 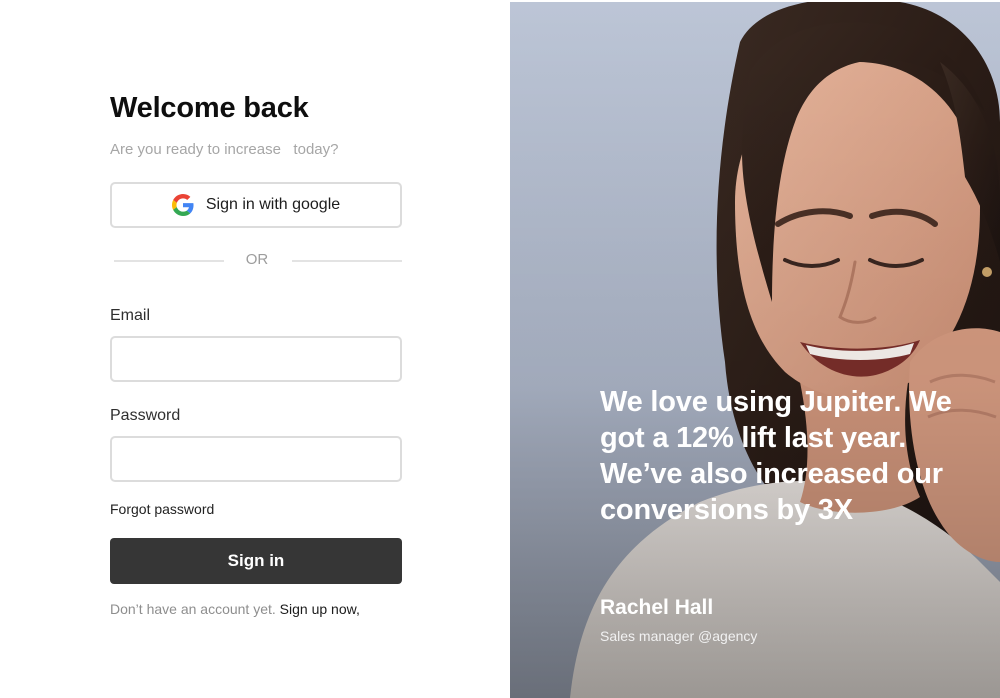 What do you see at coordinates (209, 108) in the screenshot?
I see `page-title: Welcome back` at bounding box center [209, 108].